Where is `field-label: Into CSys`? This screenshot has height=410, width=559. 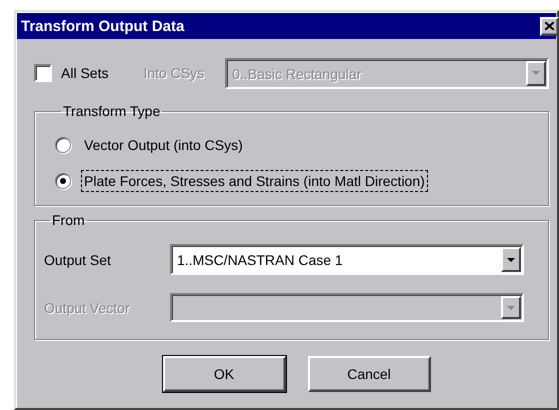
field-label: Into CSys is located at coordinates (173, 73).